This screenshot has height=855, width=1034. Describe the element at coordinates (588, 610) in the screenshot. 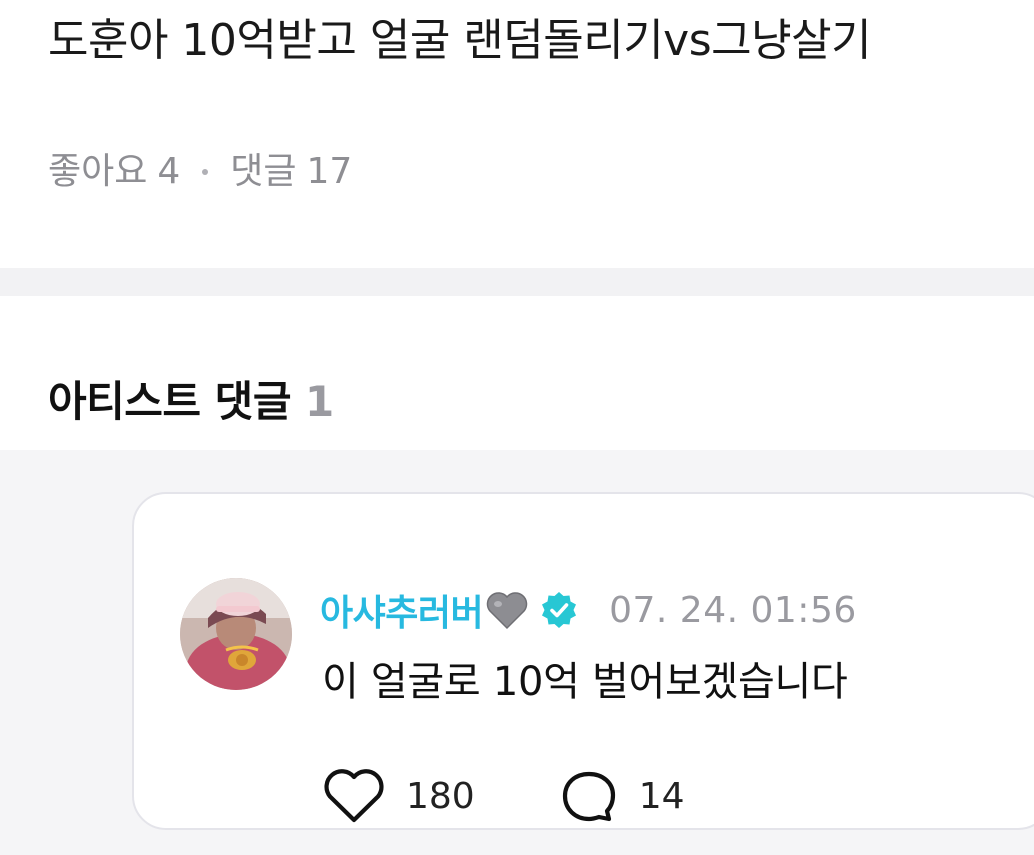

I see `comment-header: 아샤추러버 07. 24. 01:56` at that location.